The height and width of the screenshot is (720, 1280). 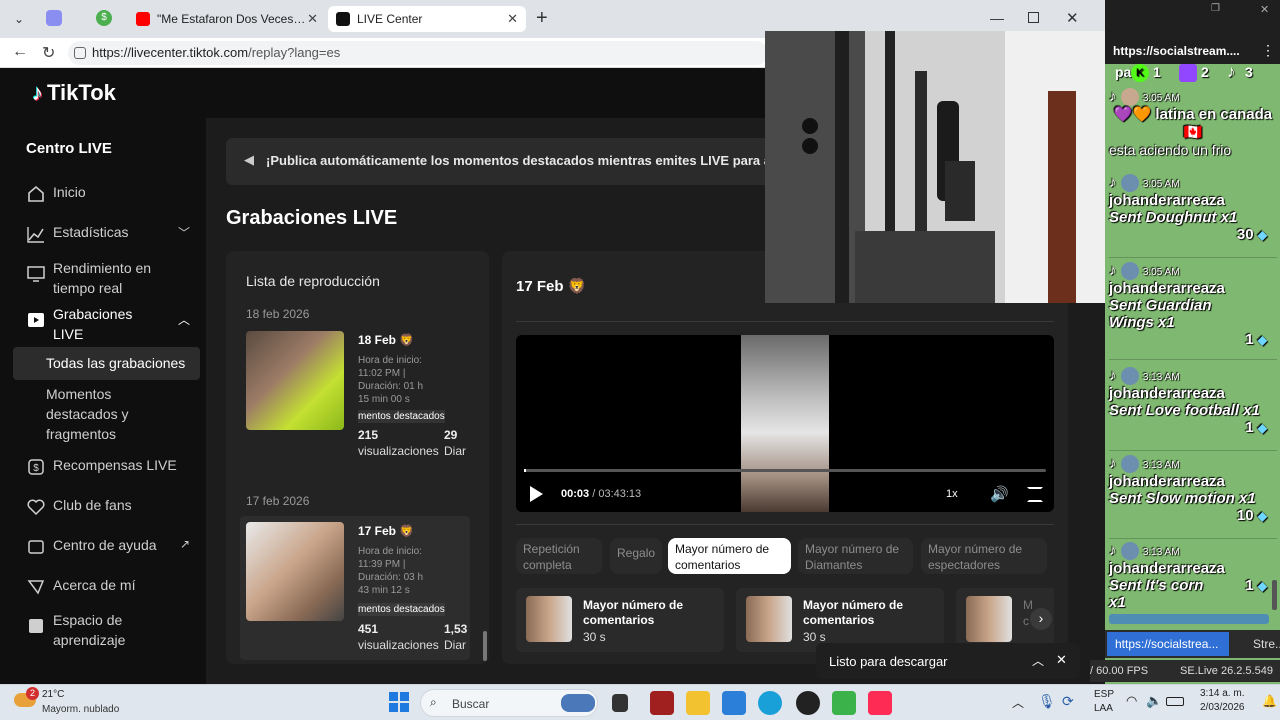 What do you see at coordinates (620, 620) in the screenshot?
I see `highlight-card: Mayor número de comentarios 30 s` at bounding box center [620, 620].